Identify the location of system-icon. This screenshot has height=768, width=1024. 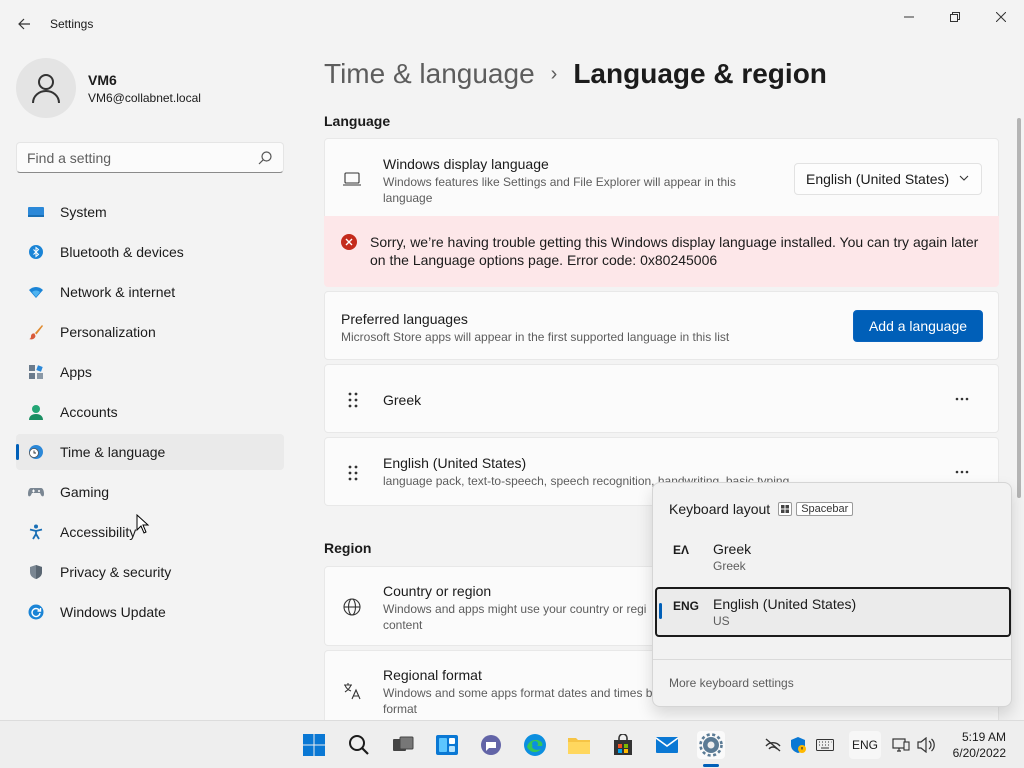
(36, 212).